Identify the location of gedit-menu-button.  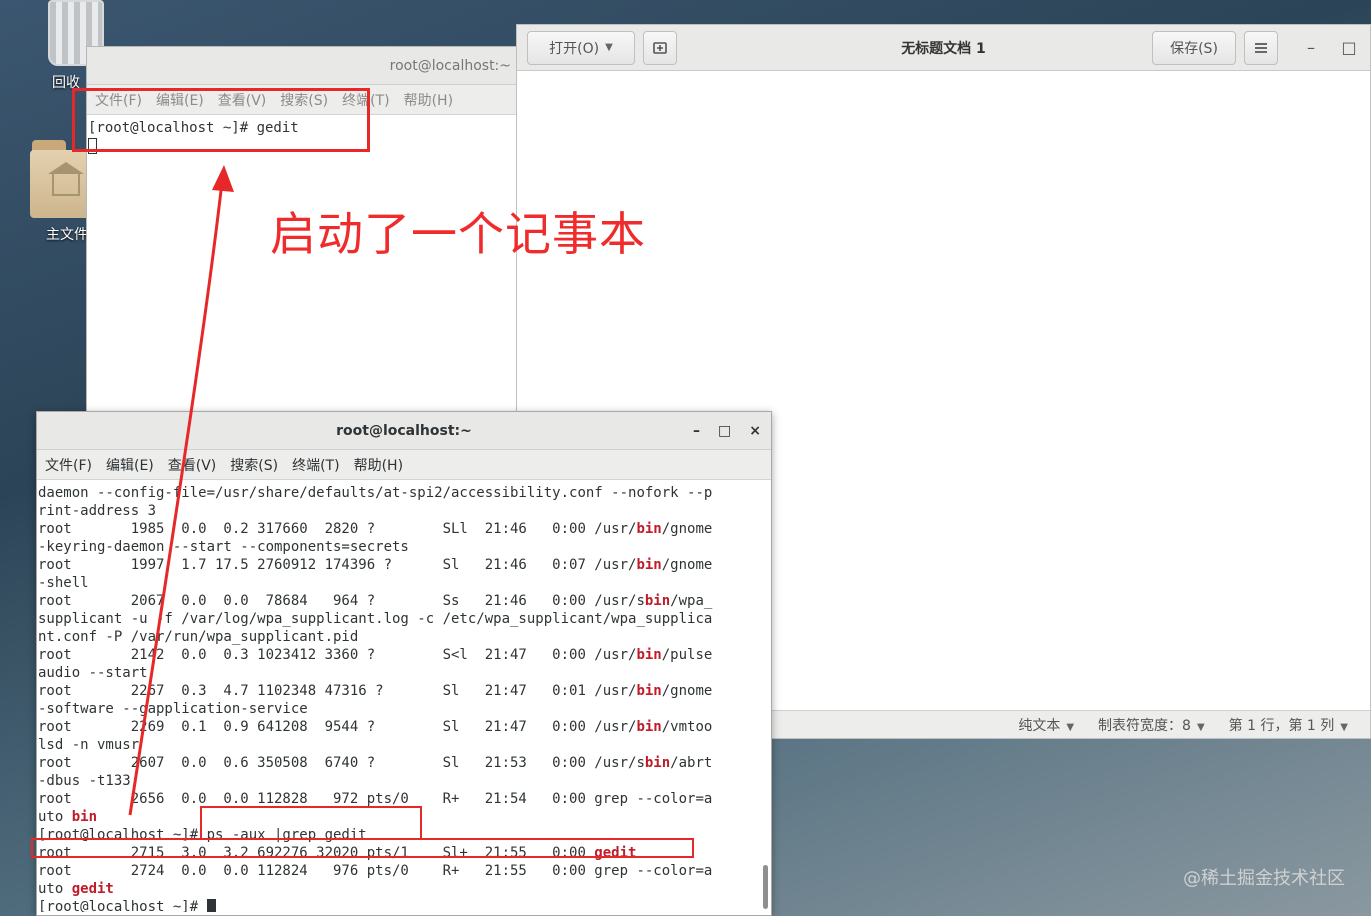
(1261, 47).